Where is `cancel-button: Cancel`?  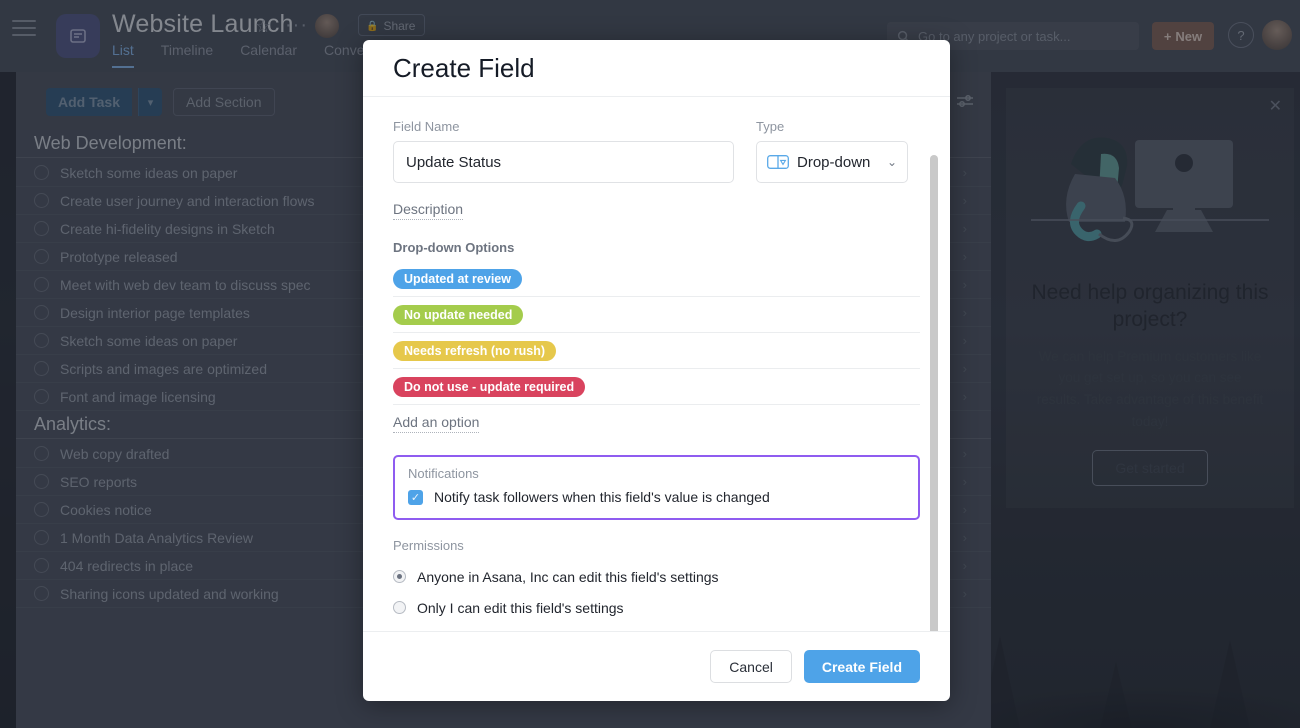 cancel-button: Cancel is located at coordinates (751, 666).